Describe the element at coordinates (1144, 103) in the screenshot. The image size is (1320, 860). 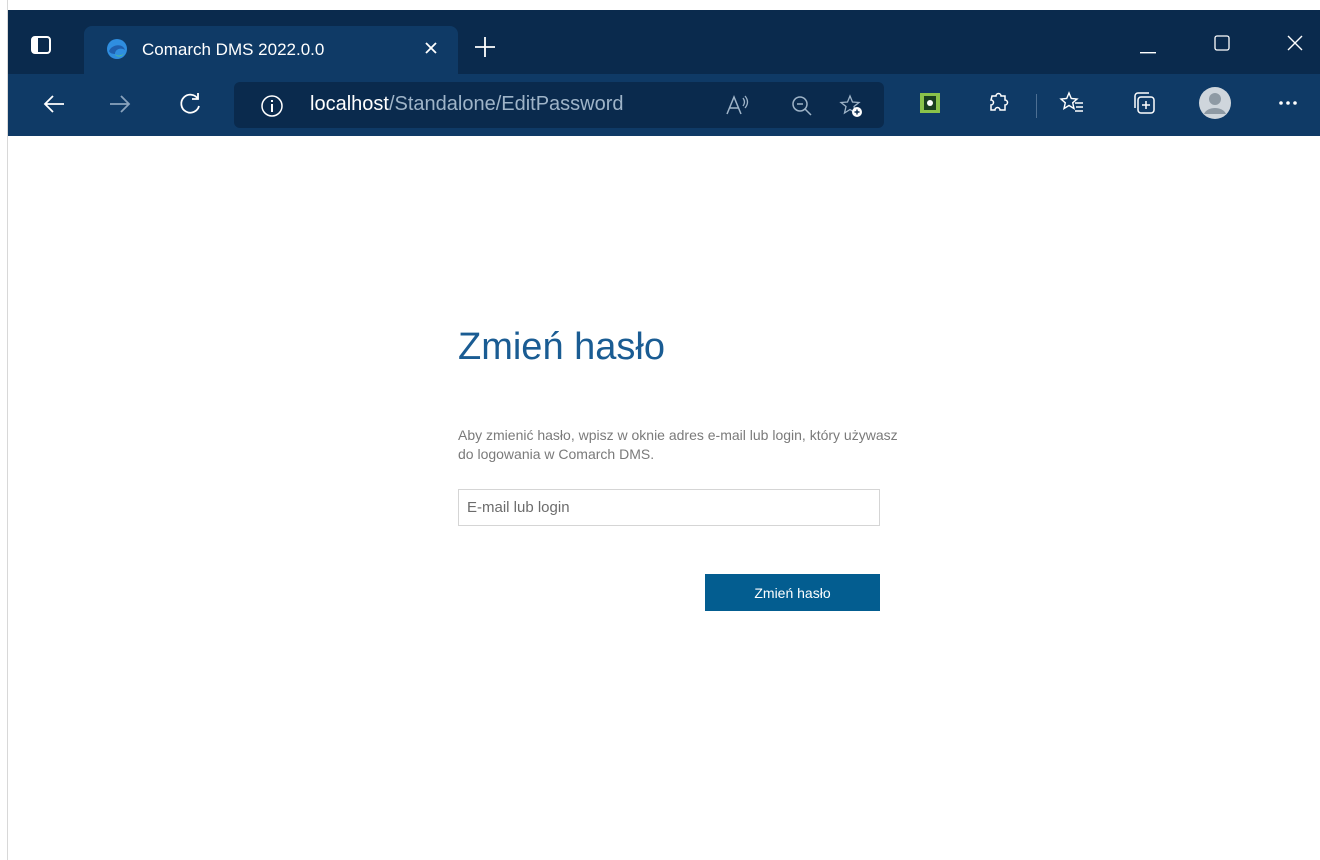
I see `collections-icon` at that location.